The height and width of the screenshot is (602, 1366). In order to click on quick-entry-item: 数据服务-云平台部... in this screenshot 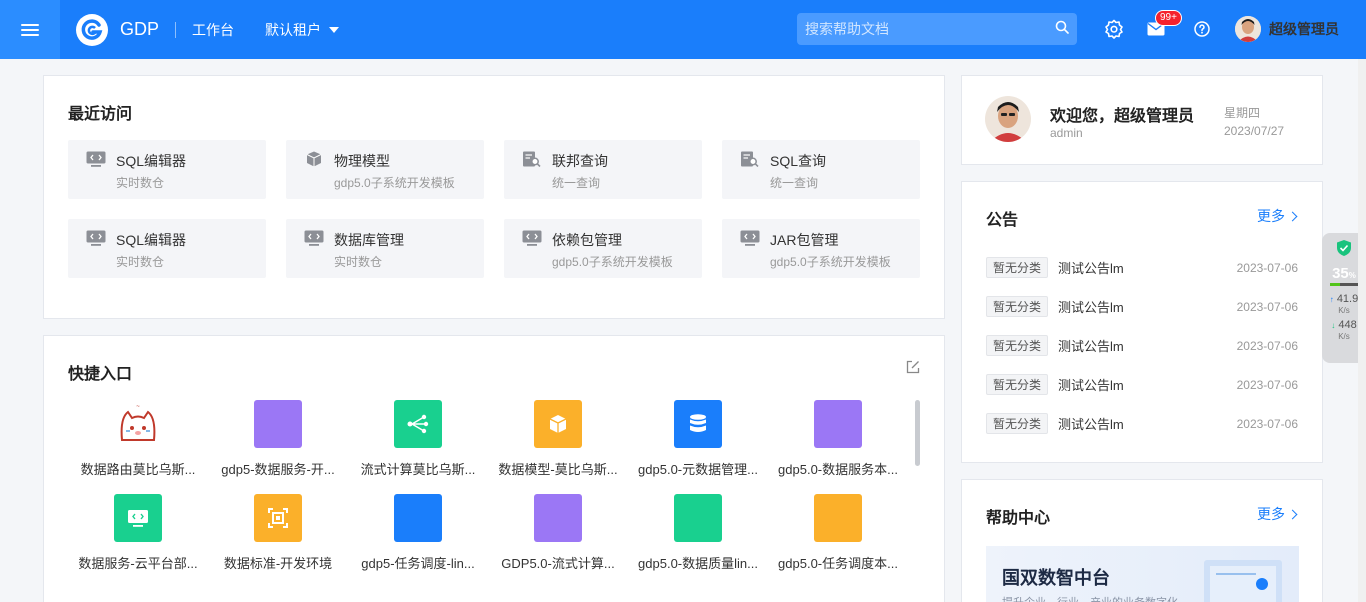, I will do `click(138, 533)`.